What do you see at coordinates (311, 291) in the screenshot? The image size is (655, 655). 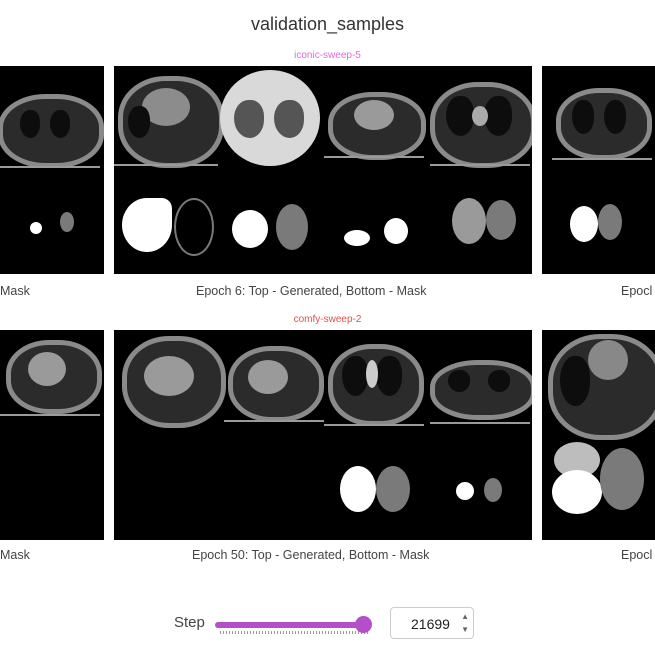 I see `caption-center: Epoch 6: Top - Generated, Bottom - Mask` at bounding box center [311, 291].